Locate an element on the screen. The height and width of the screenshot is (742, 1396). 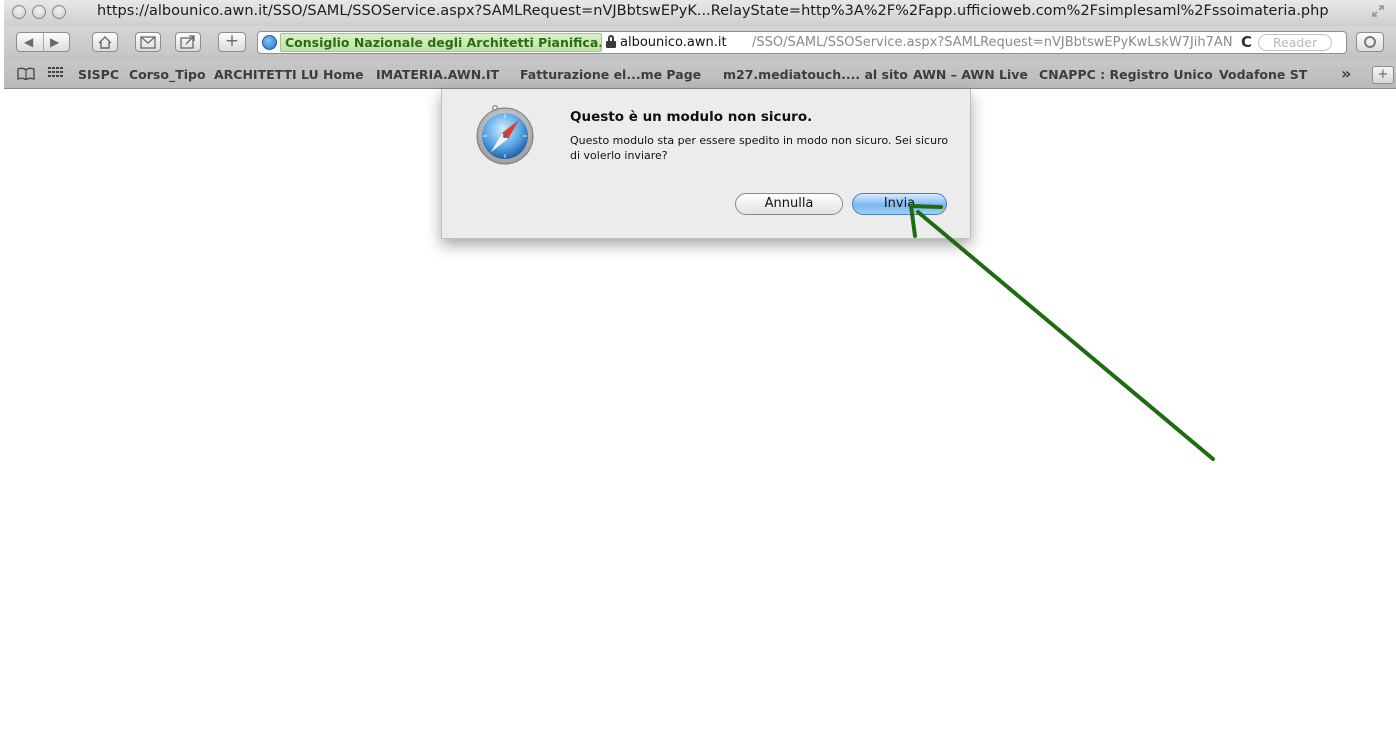
bookmarks-book-icon is located at coordinates (26, 75).